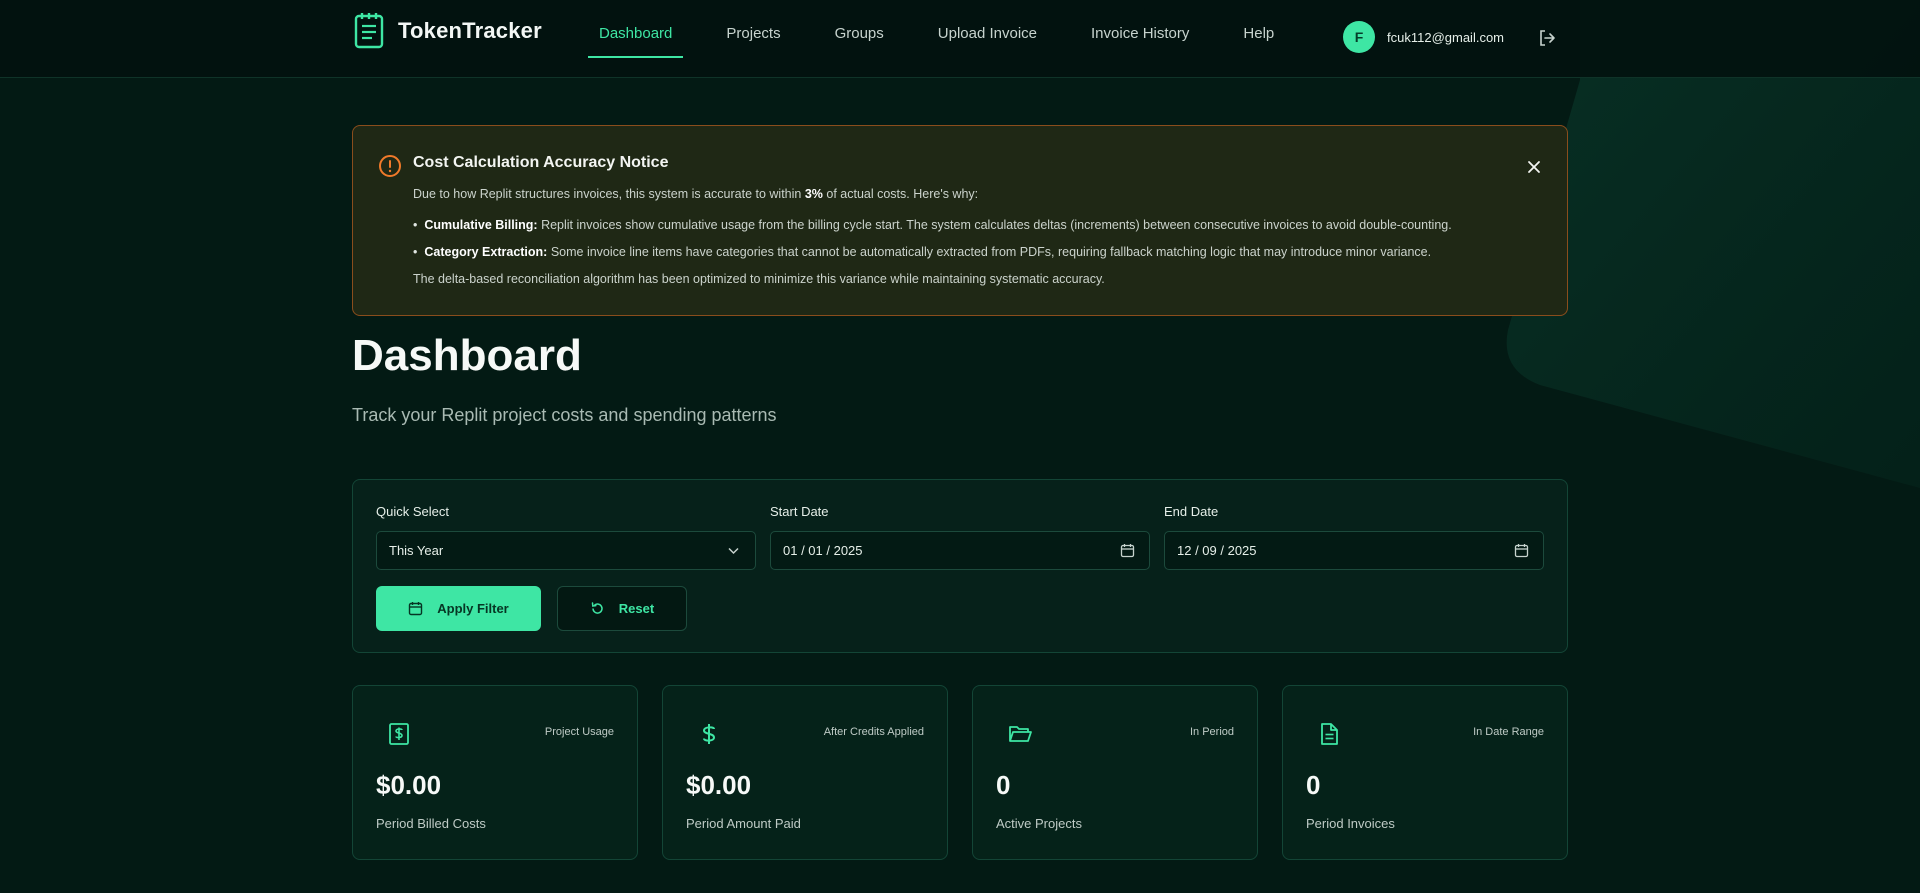 This screenshot has width=1920, height=893. What do you see at coordinates (987, 29) in the screenshot?
I see `nav-upload-invoice: Upload Invoice` at bounding box center [987, 29].